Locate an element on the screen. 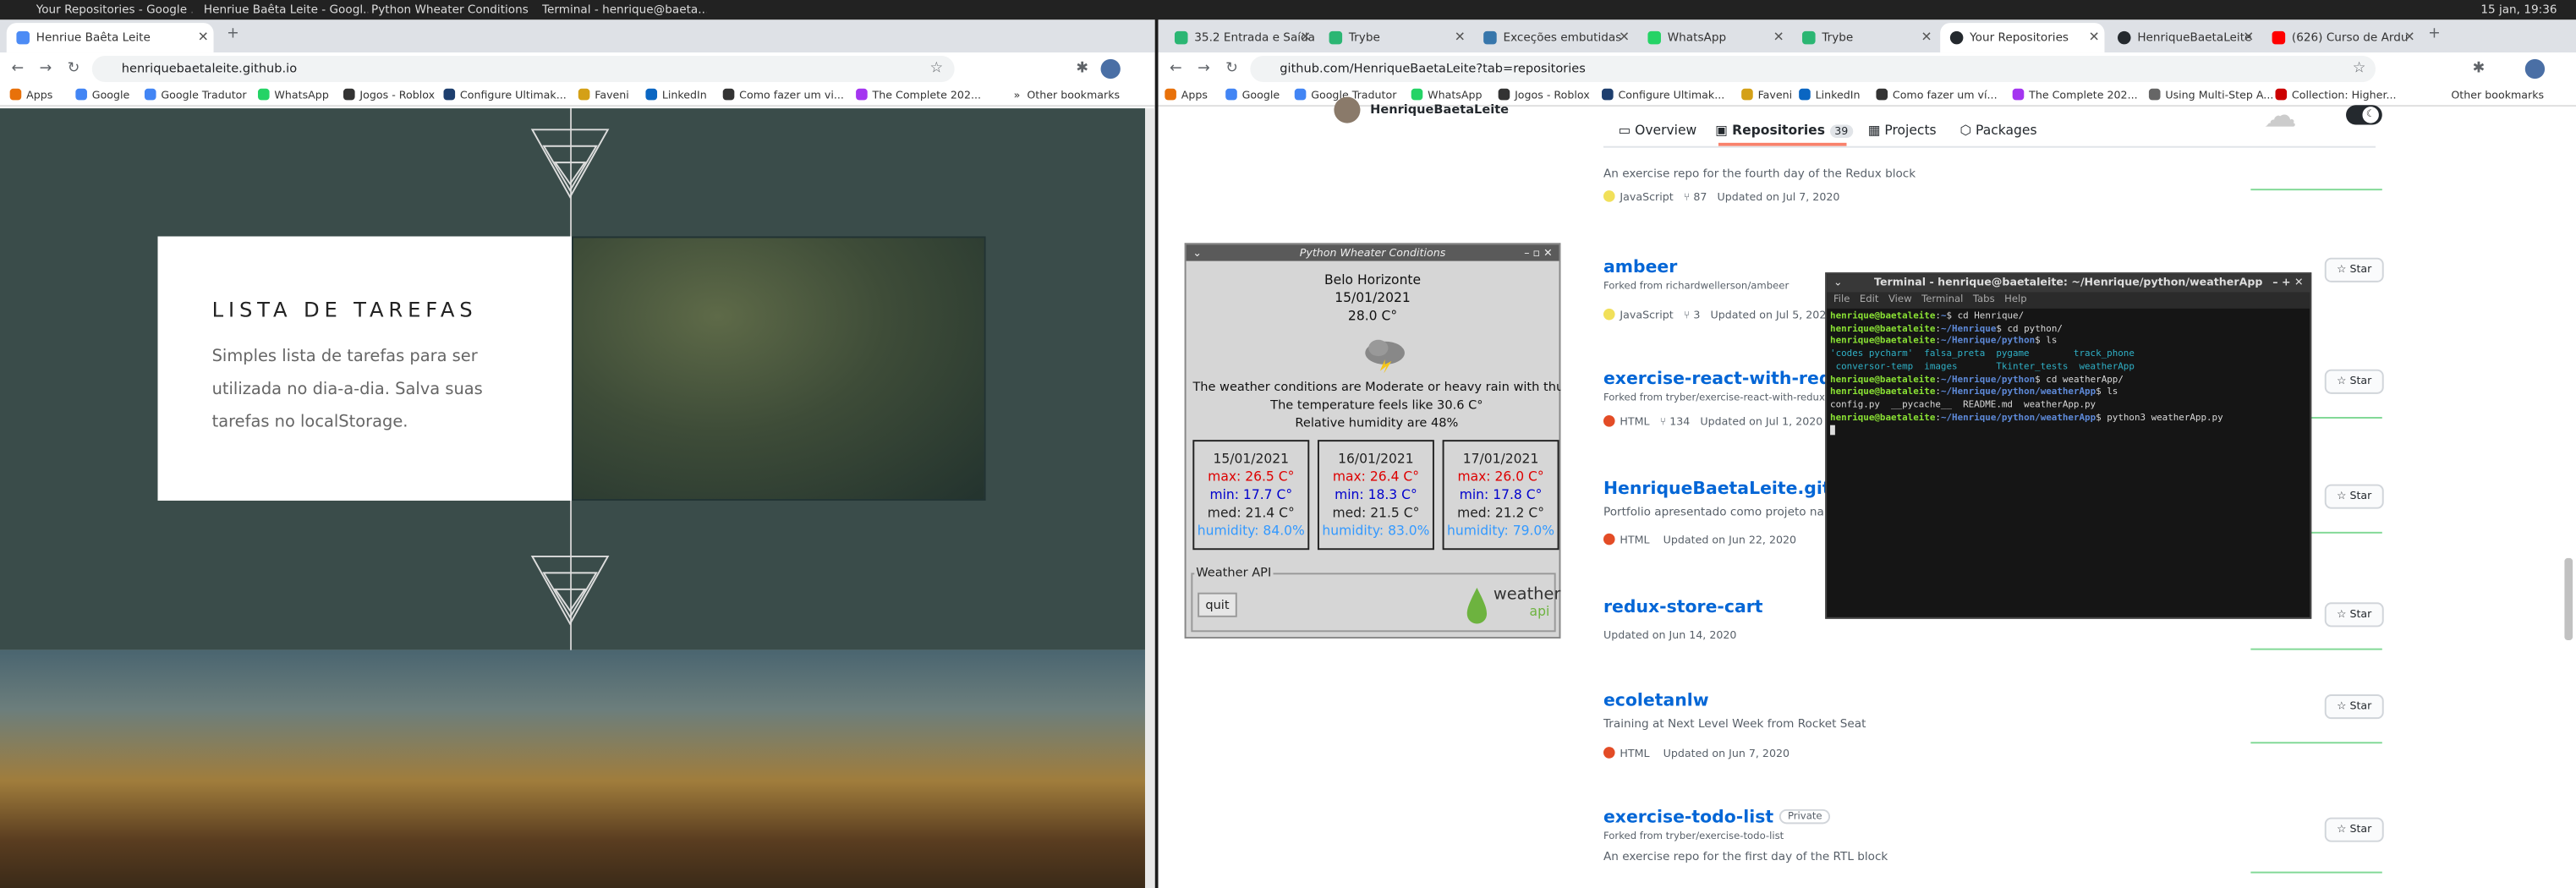  tab-trybe: Trybe ✕ is located at coordinates (1395, 37).